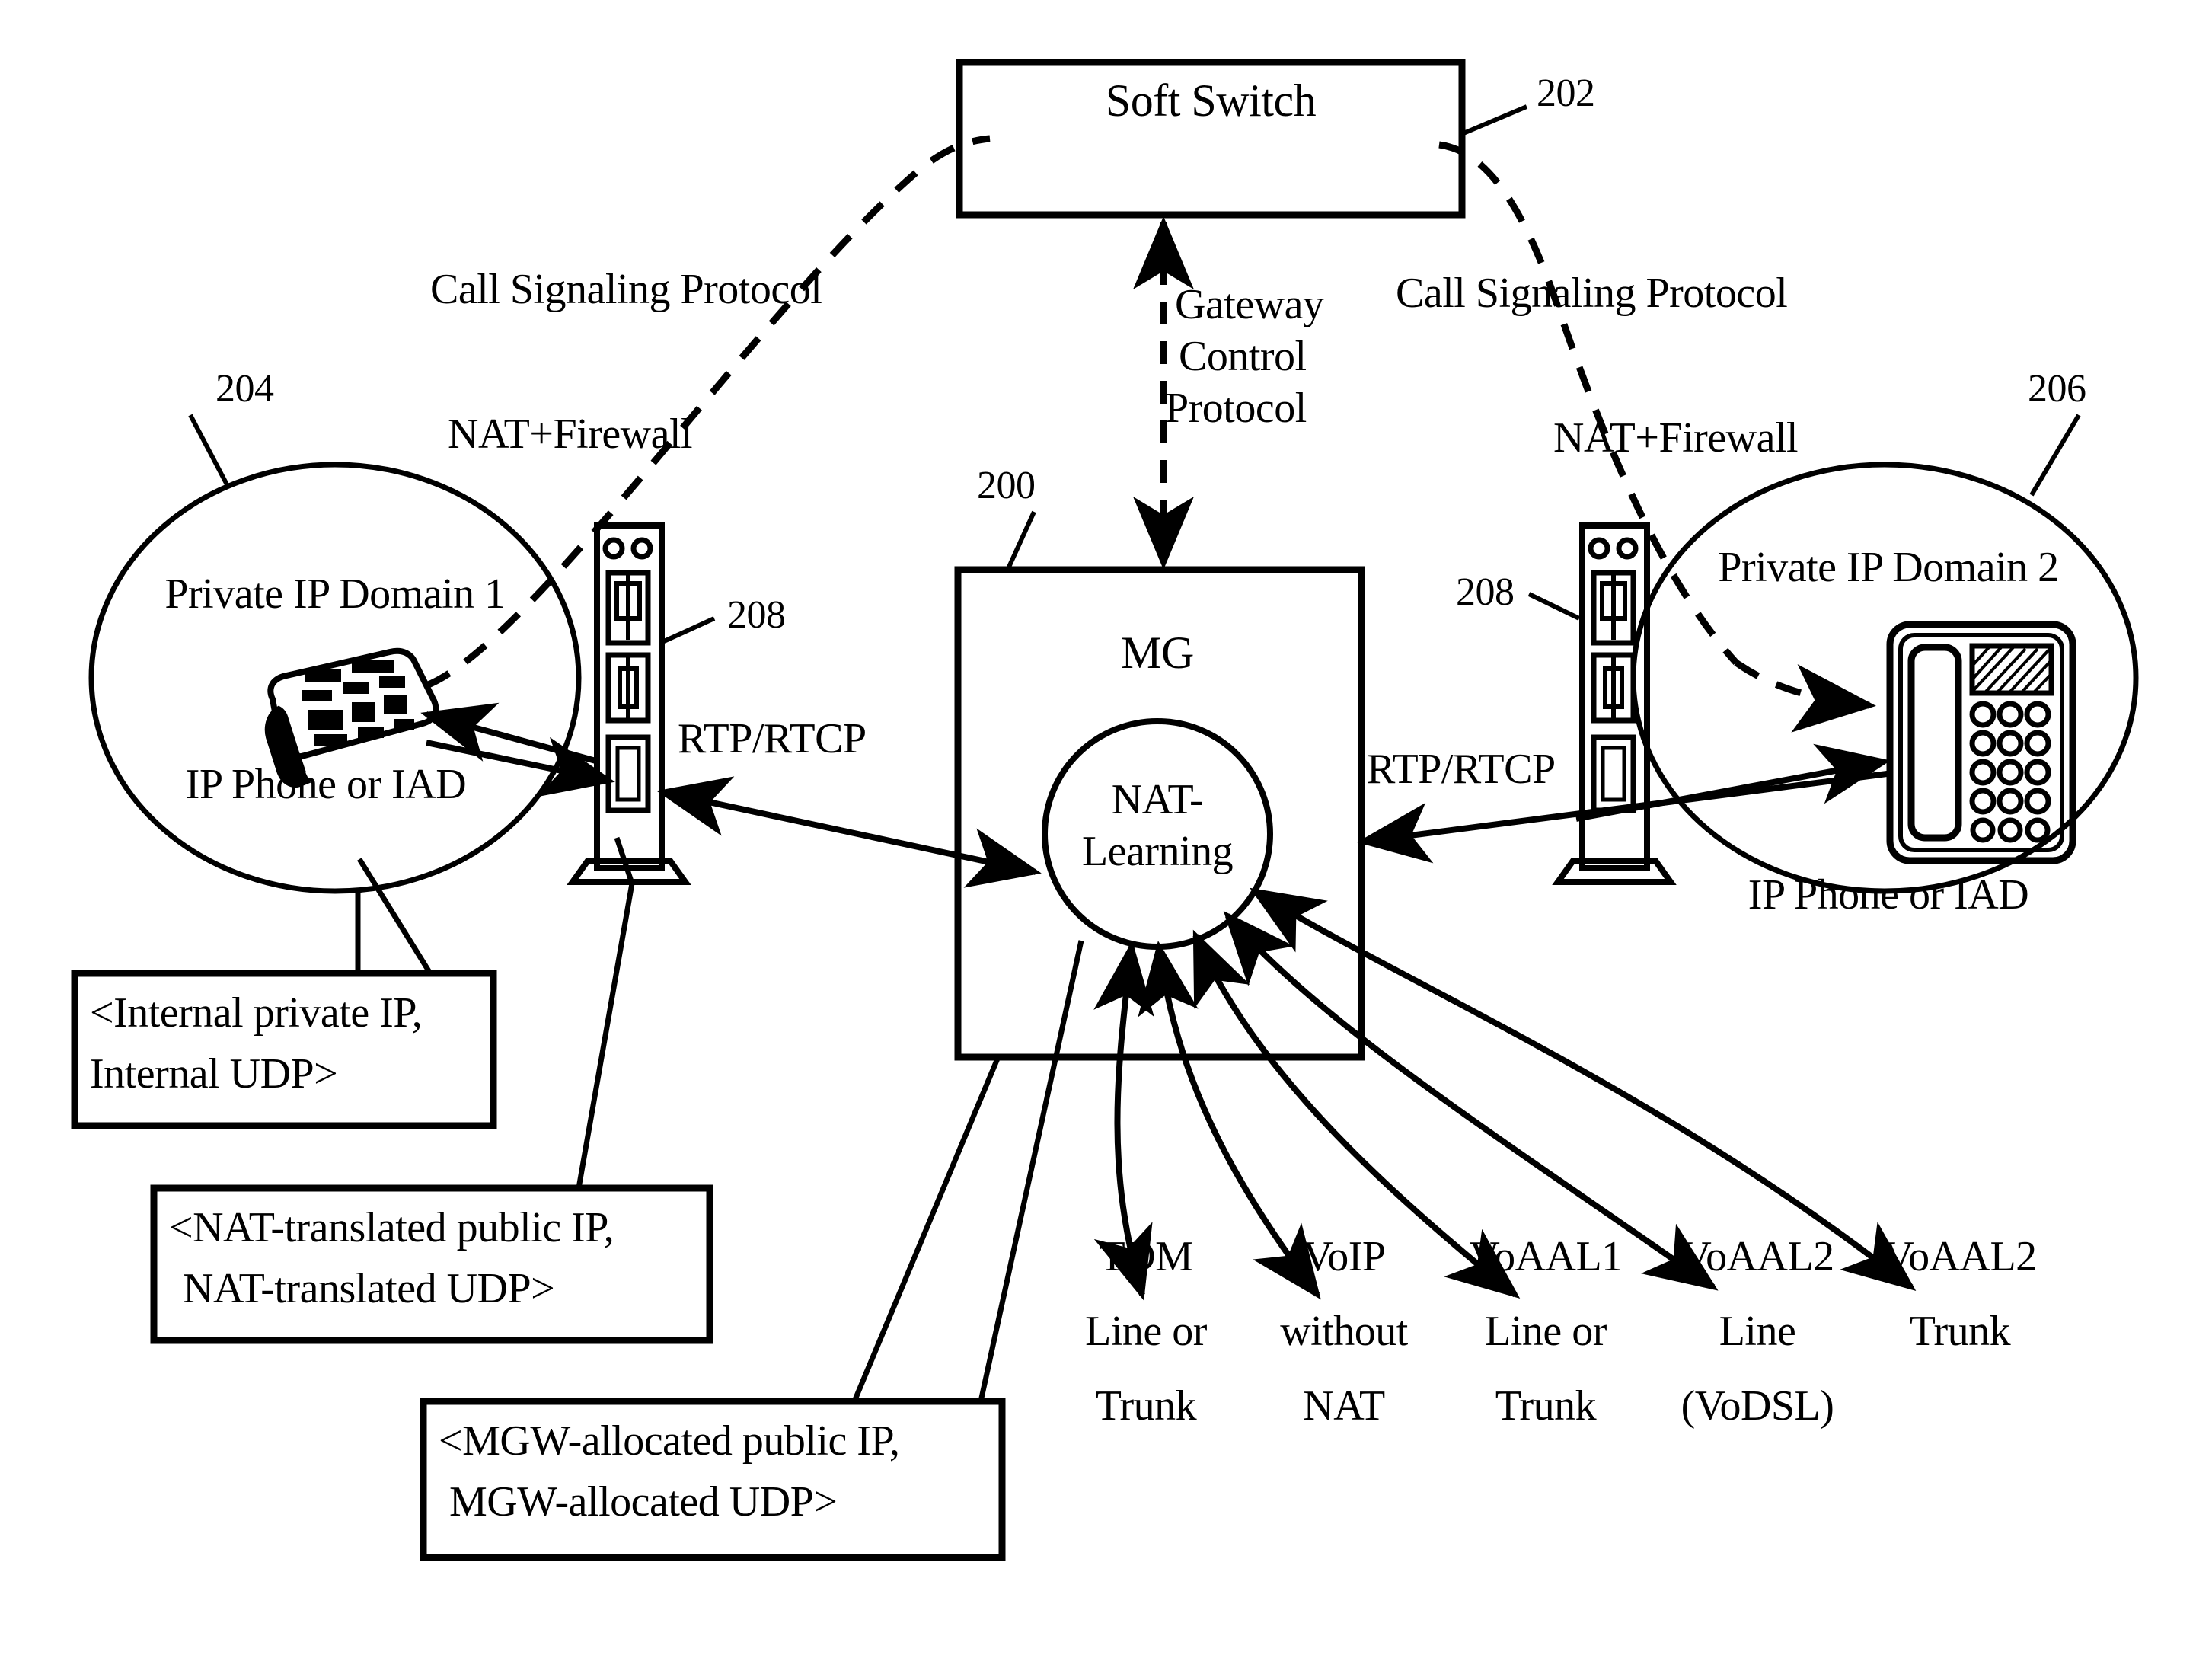 The height and width of the screenshot is (1655, 2212). I want to click on ip-phone-label-left: IP Phone or IAD, so click(326, 784).